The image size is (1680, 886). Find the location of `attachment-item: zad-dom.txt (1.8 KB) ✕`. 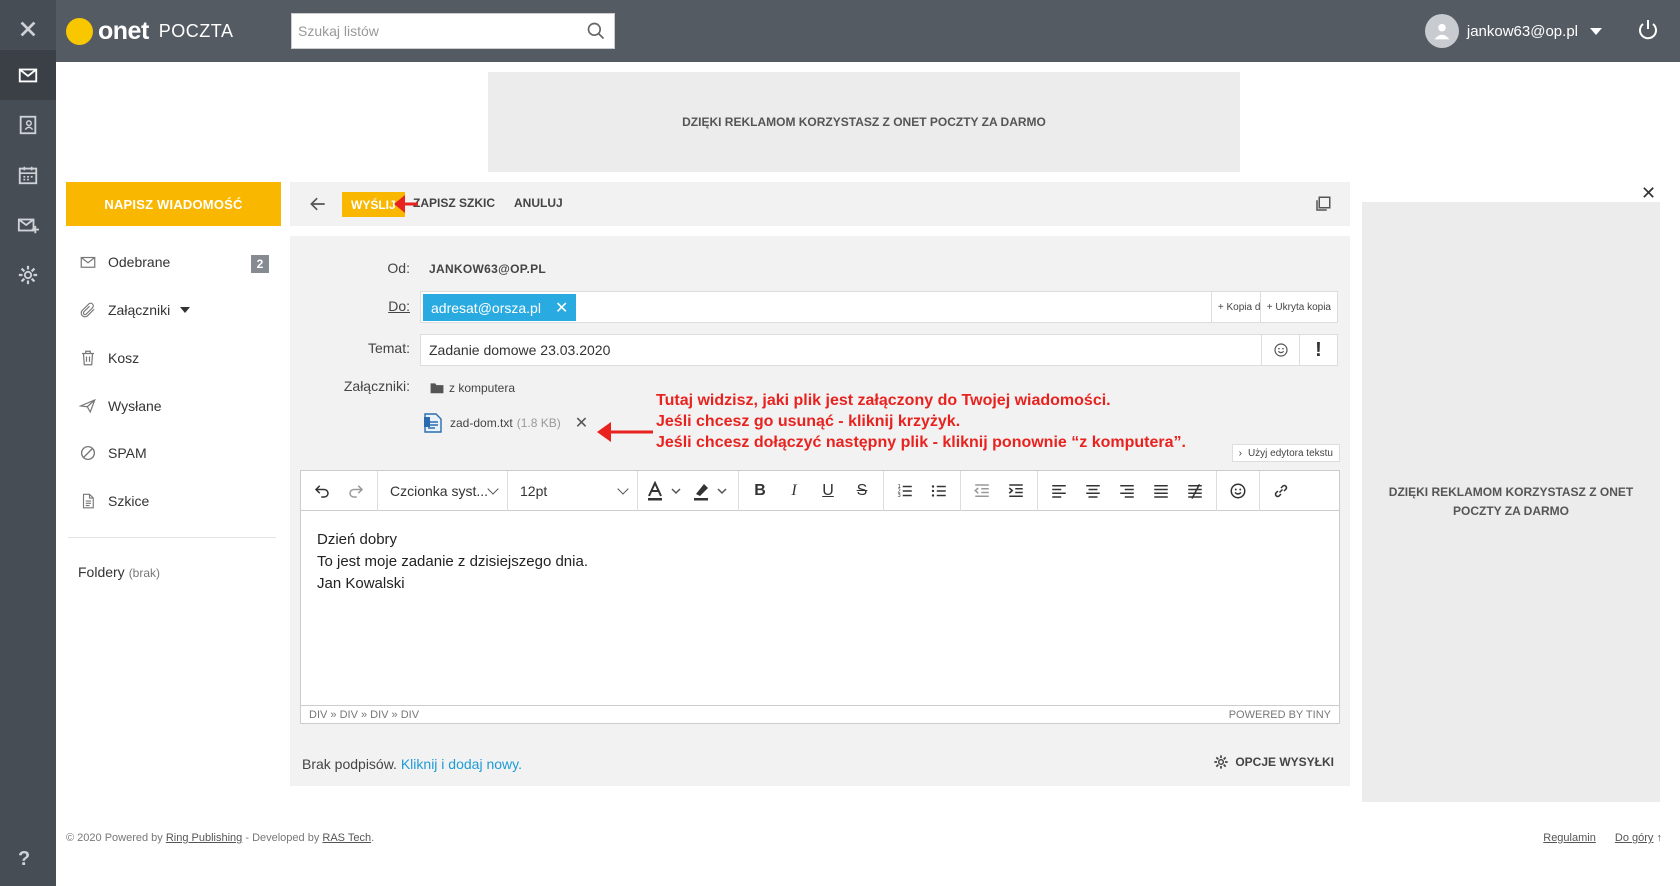

attachment-item: zad-dom.txt (1.8 KB) ✕ is located at coordinates (506, 423).